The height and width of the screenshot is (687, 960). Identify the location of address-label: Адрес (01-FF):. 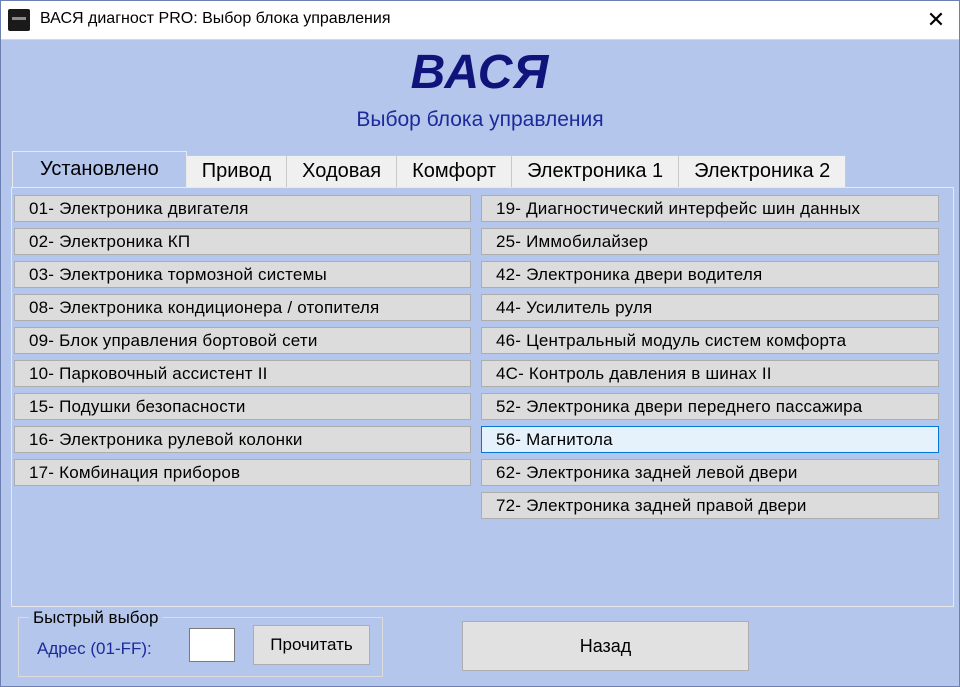
(94, 648).